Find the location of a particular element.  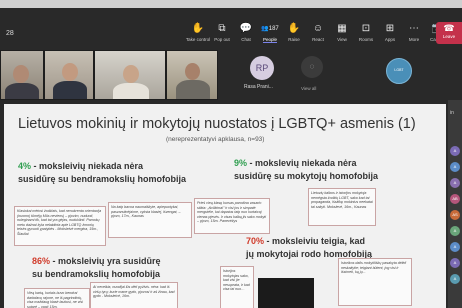

hand-icon: ✋ is located at coordinates (198, 28).